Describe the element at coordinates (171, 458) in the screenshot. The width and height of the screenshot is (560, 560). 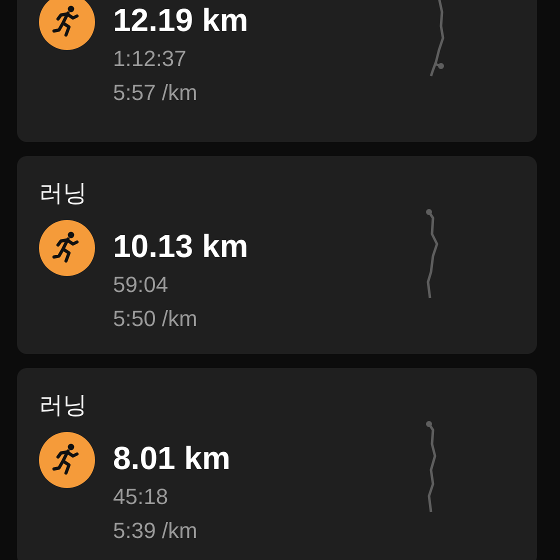
I see `distance-text: 8.01 km` at that location.